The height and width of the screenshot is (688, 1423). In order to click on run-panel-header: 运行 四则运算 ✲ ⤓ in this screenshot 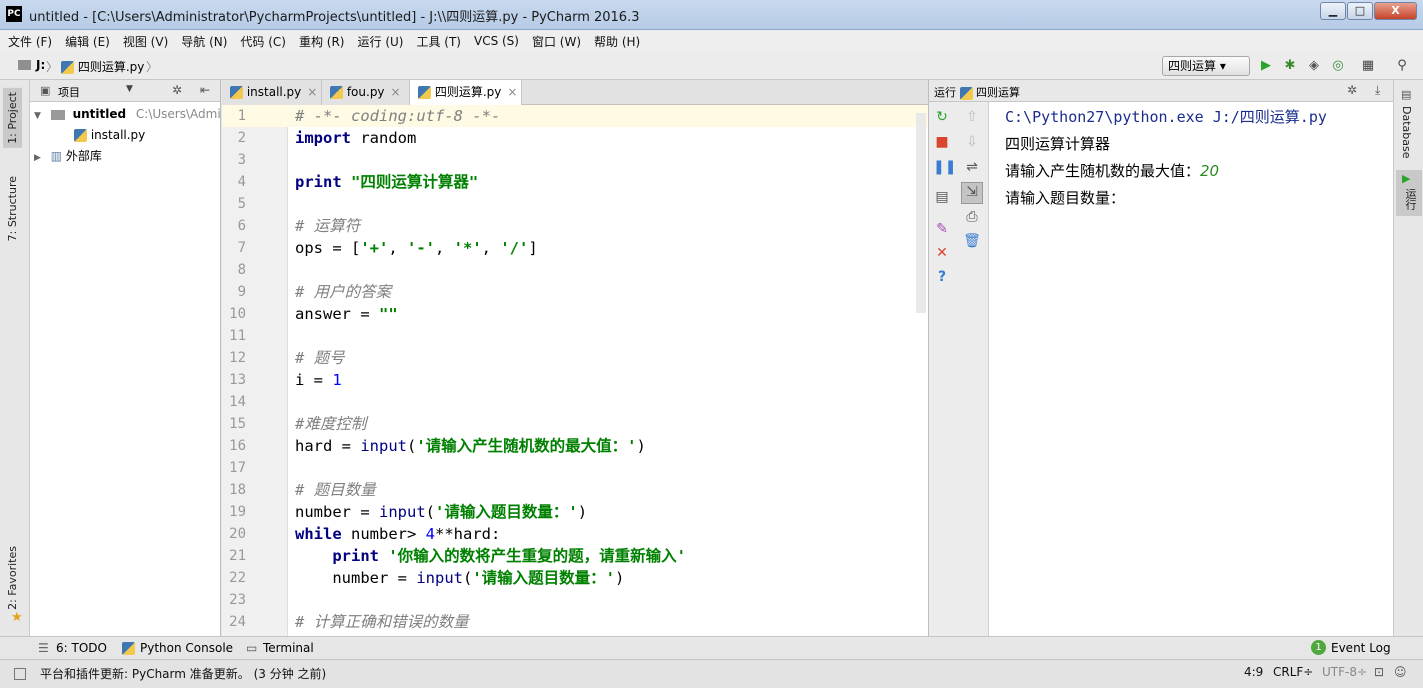, I will do `click(1160, 91)`.